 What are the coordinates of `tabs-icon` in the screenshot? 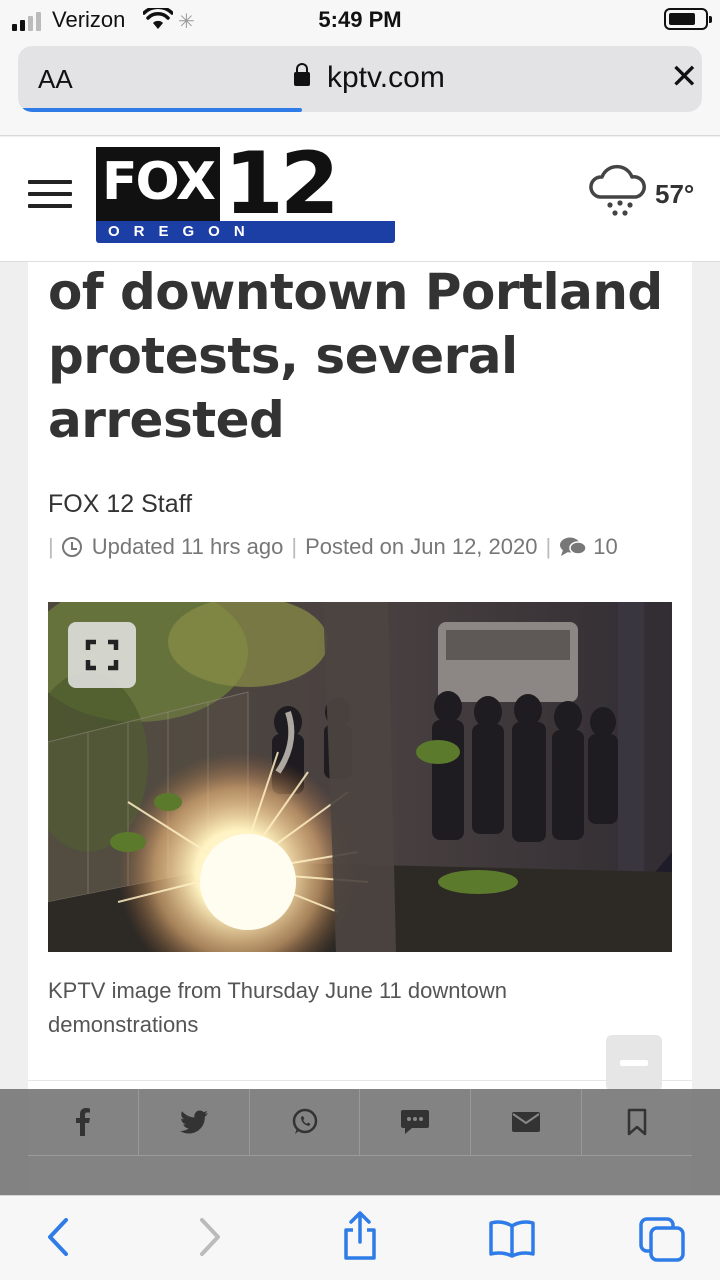 It's located at (662, 1239).